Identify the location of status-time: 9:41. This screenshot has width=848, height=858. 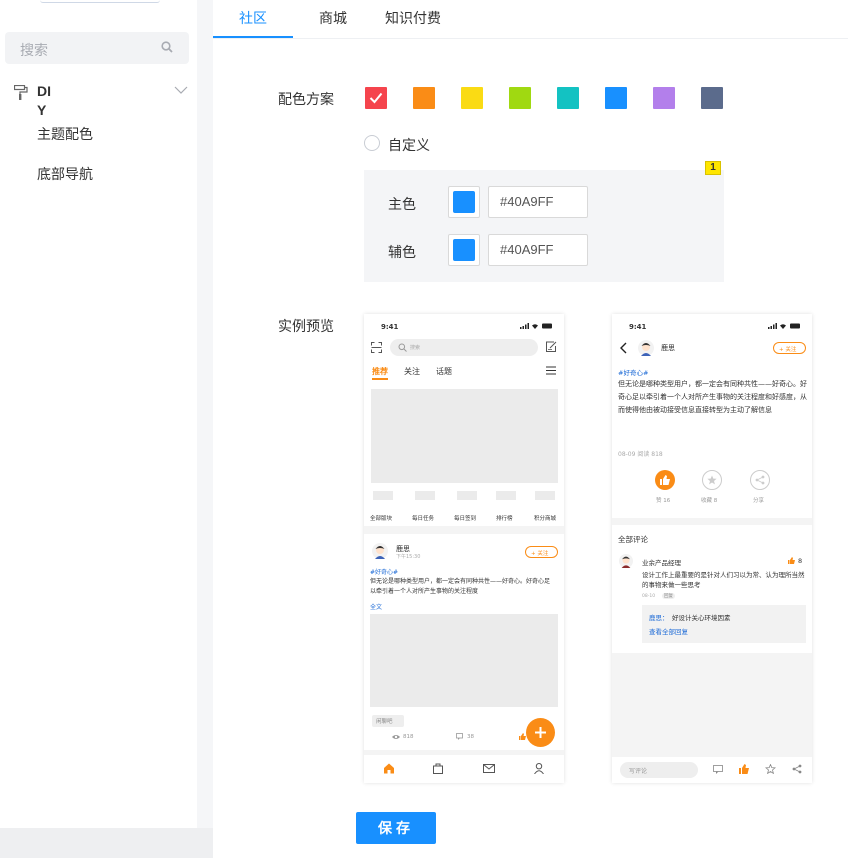
(638, 327).